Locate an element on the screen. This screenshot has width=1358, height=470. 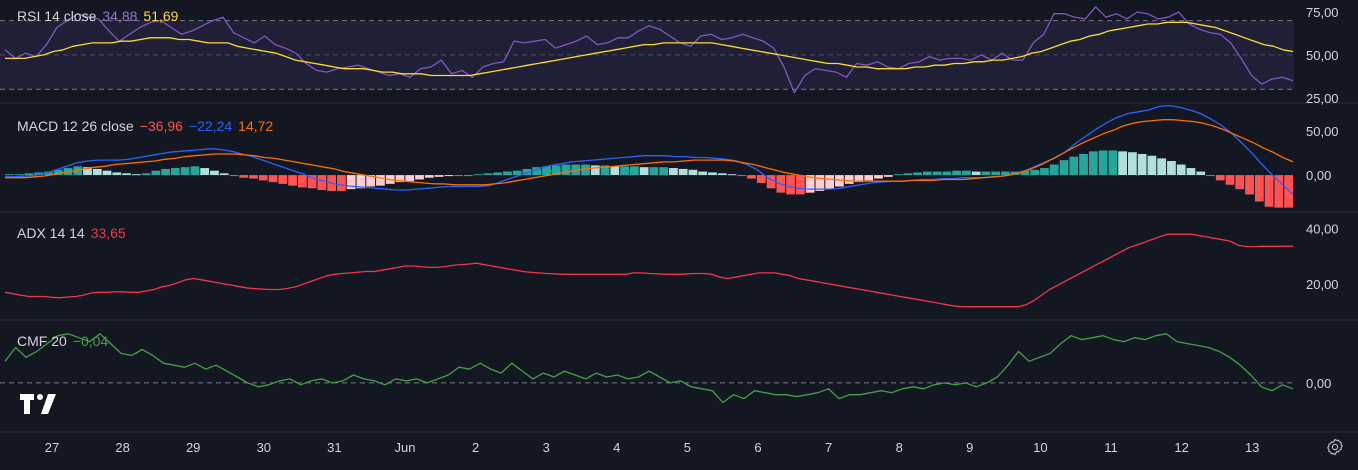
x-axis-tick-label: 10 is located at coordinates (1040, 447).